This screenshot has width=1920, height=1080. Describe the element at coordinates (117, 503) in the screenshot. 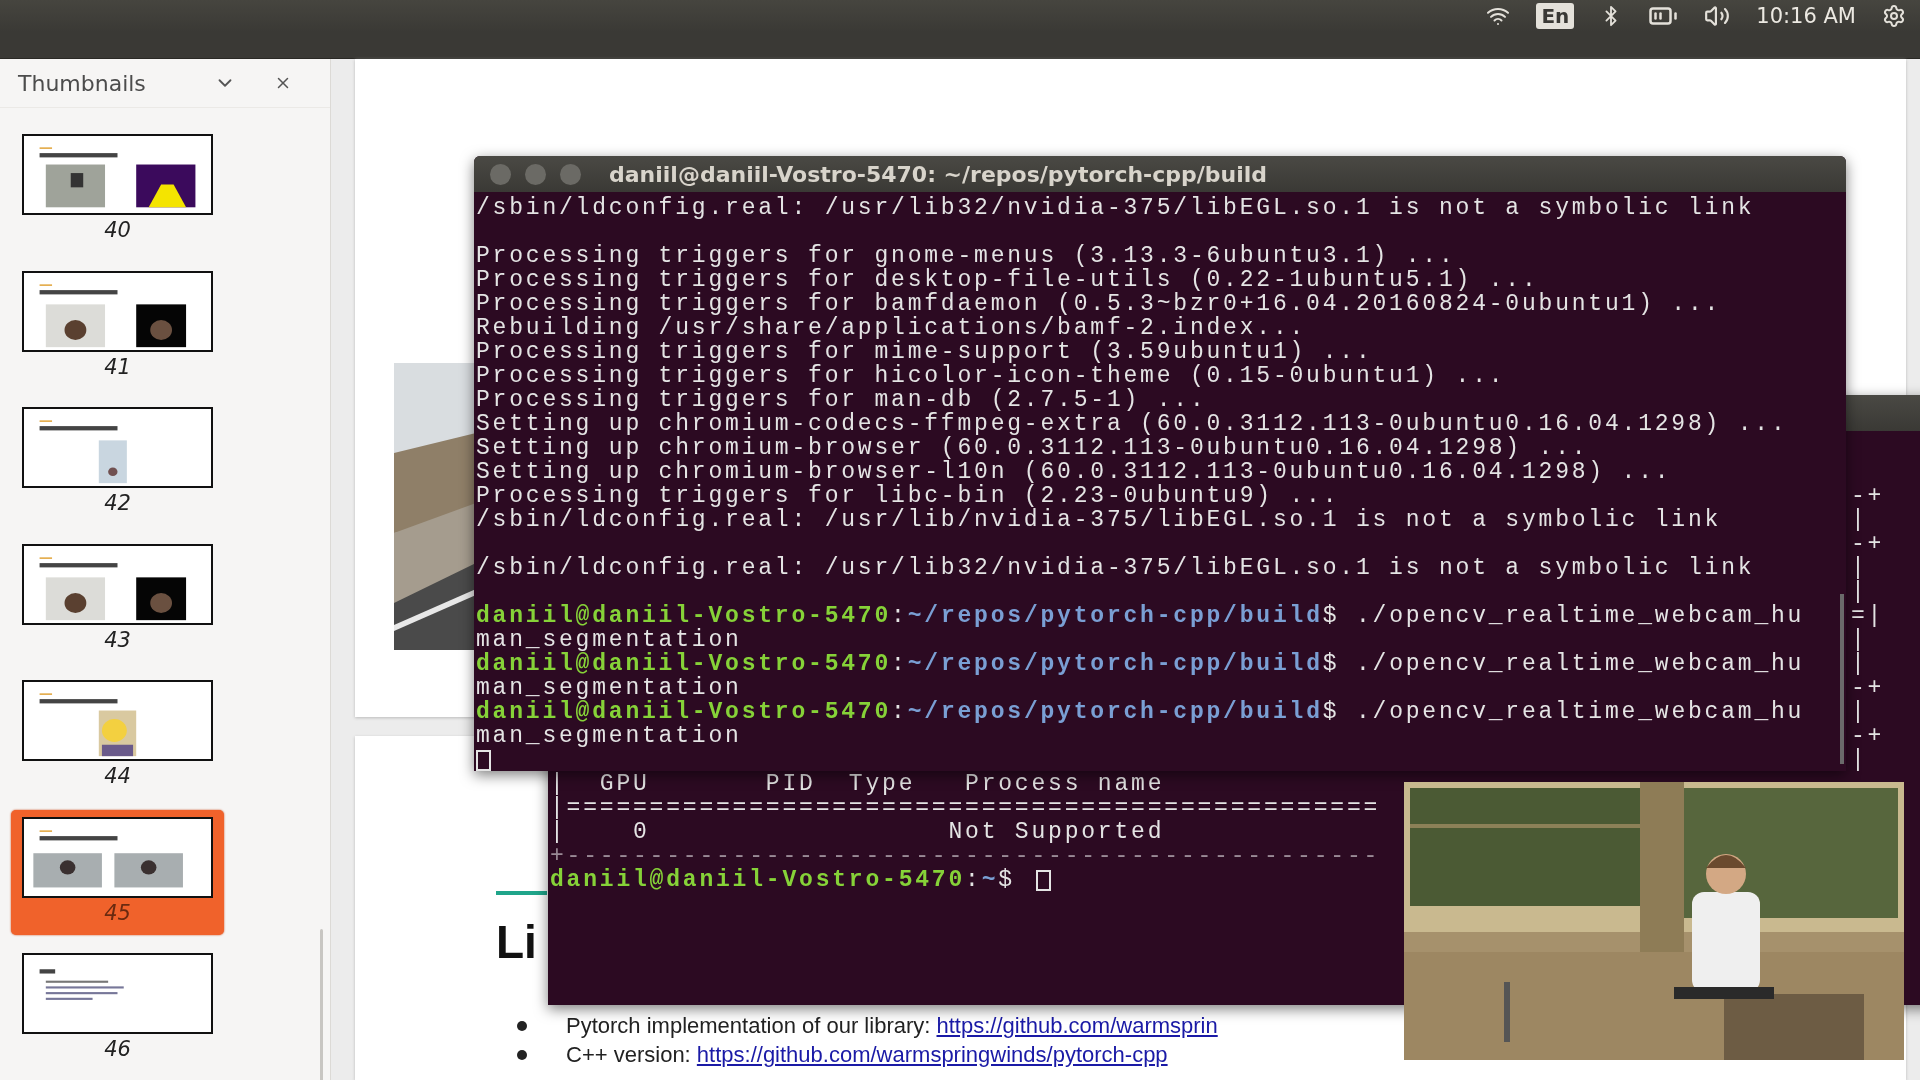

I see `page-number: 42` at that location.